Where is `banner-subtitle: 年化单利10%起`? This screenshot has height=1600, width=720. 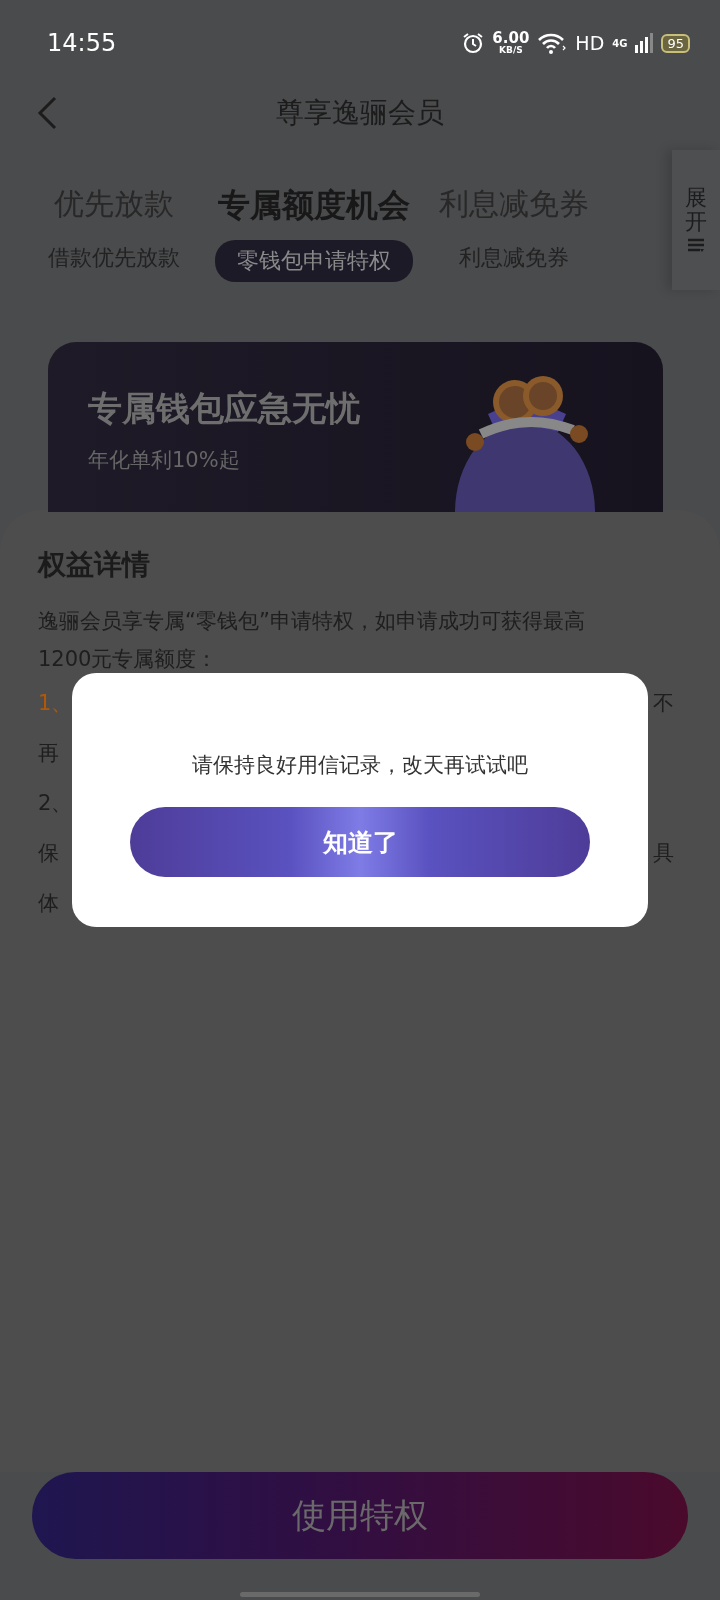 banner-subtitle: 年化单利10%起 is located at coordinates (164, 460).